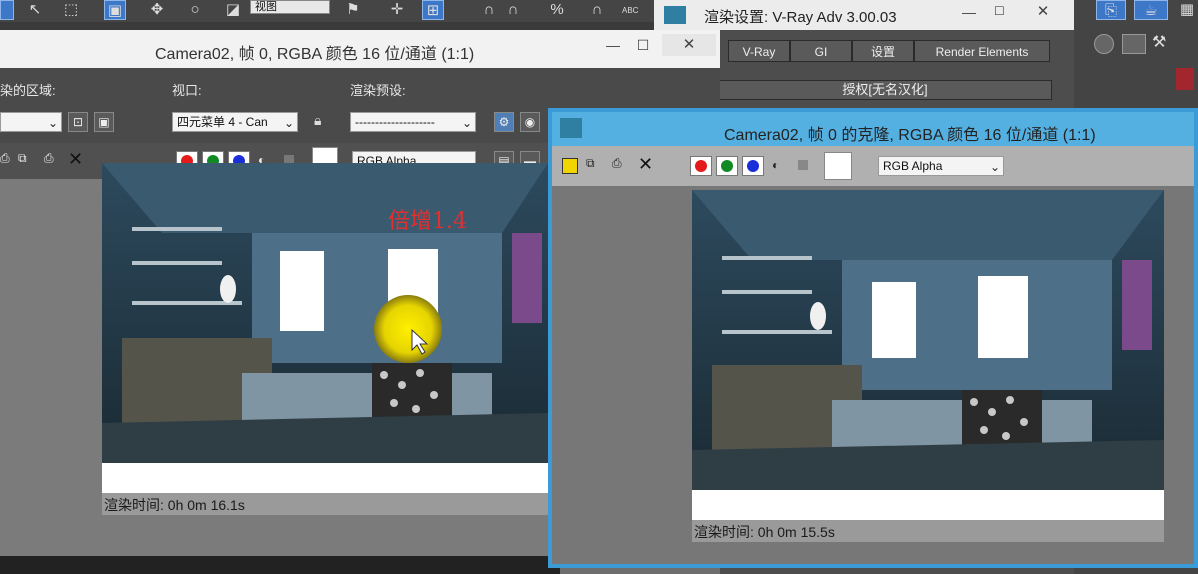 This screenshot has width=1198, height=574. I want to click on mono-icon: ◐, so click(775, 165).